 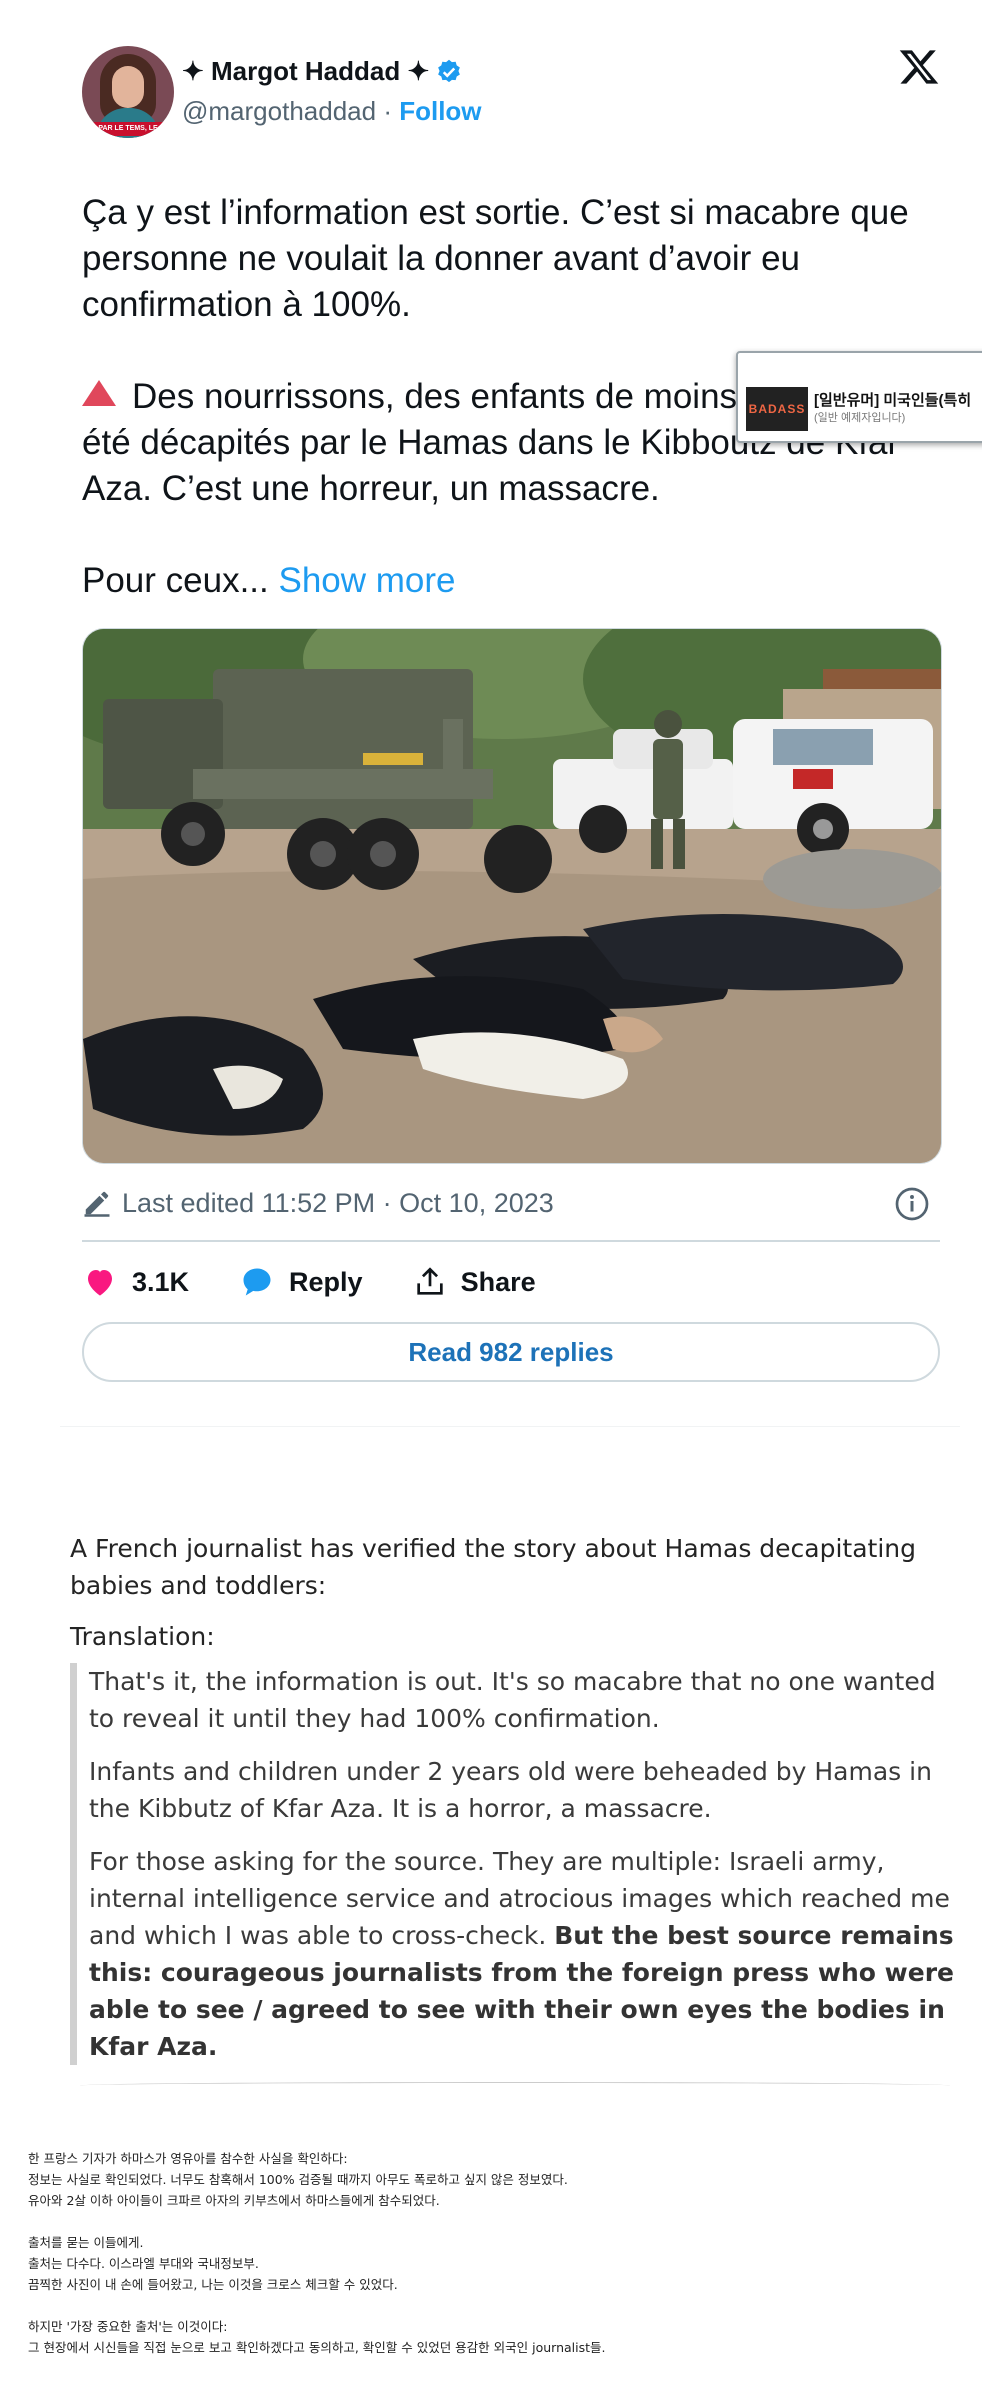 I want to click on author-name-line: ✦ Margot Haddad ✦, so click(x=322, y=71).